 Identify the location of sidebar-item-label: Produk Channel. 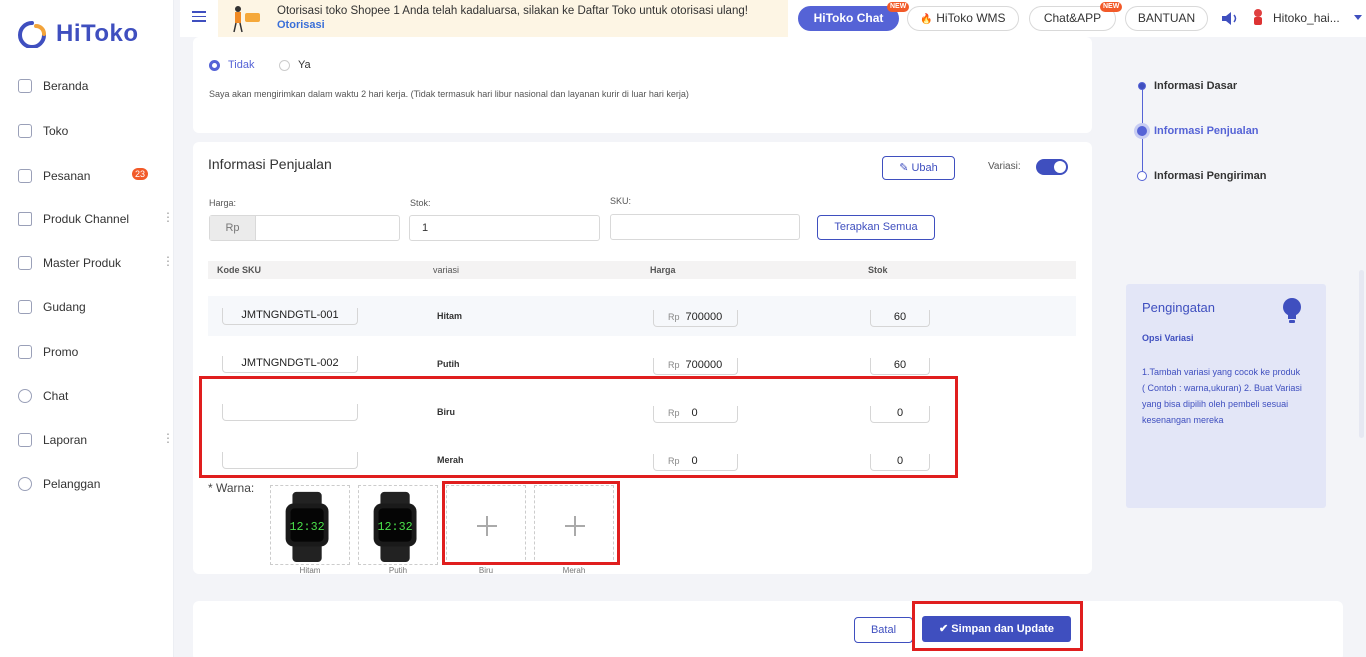
(86, 219).